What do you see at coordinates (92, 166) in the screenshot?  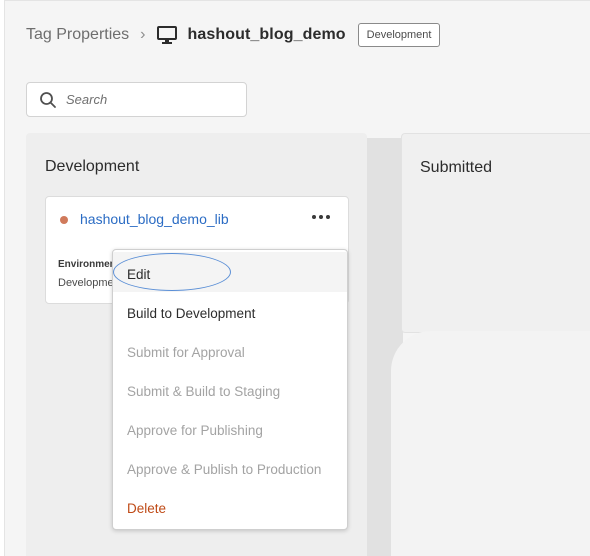 I see `development-column-title: Development` at bounding box center [92, 166].